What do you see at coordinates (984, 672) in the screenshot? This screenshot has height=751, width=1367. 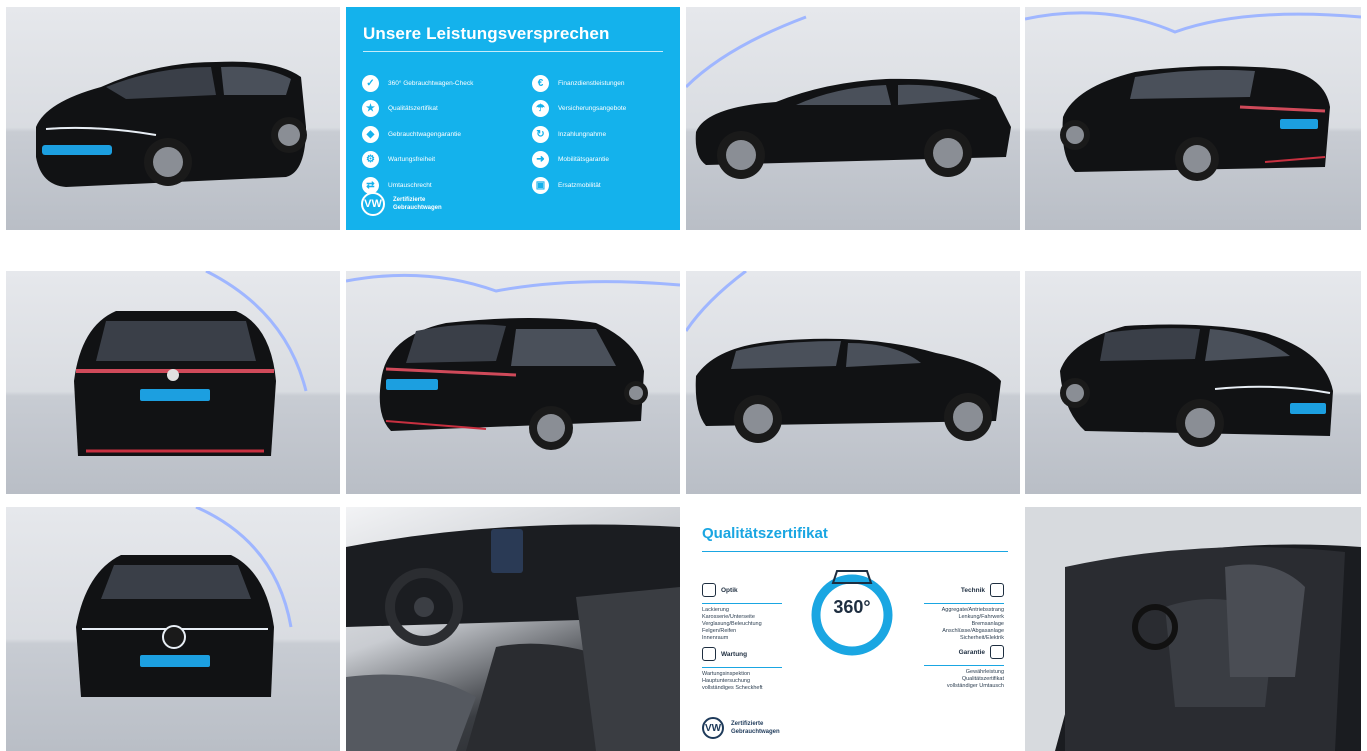 I see `section-row: Gewährleistung` at bounding box center [984, 672].